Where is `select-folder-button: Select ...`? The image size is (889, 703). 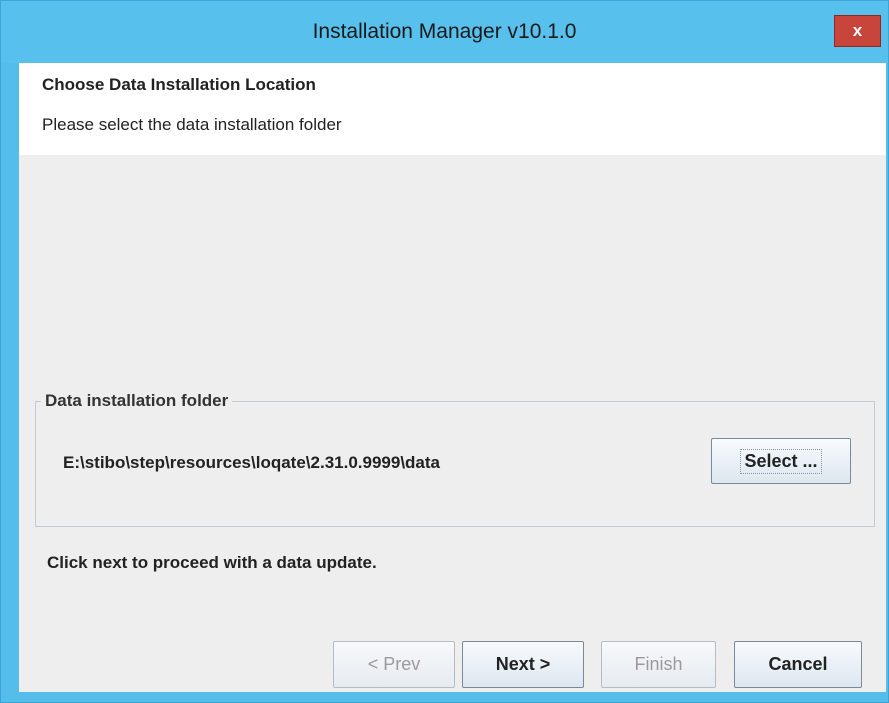 select-folder-button: Select ... is located at coordinates (781, 461).